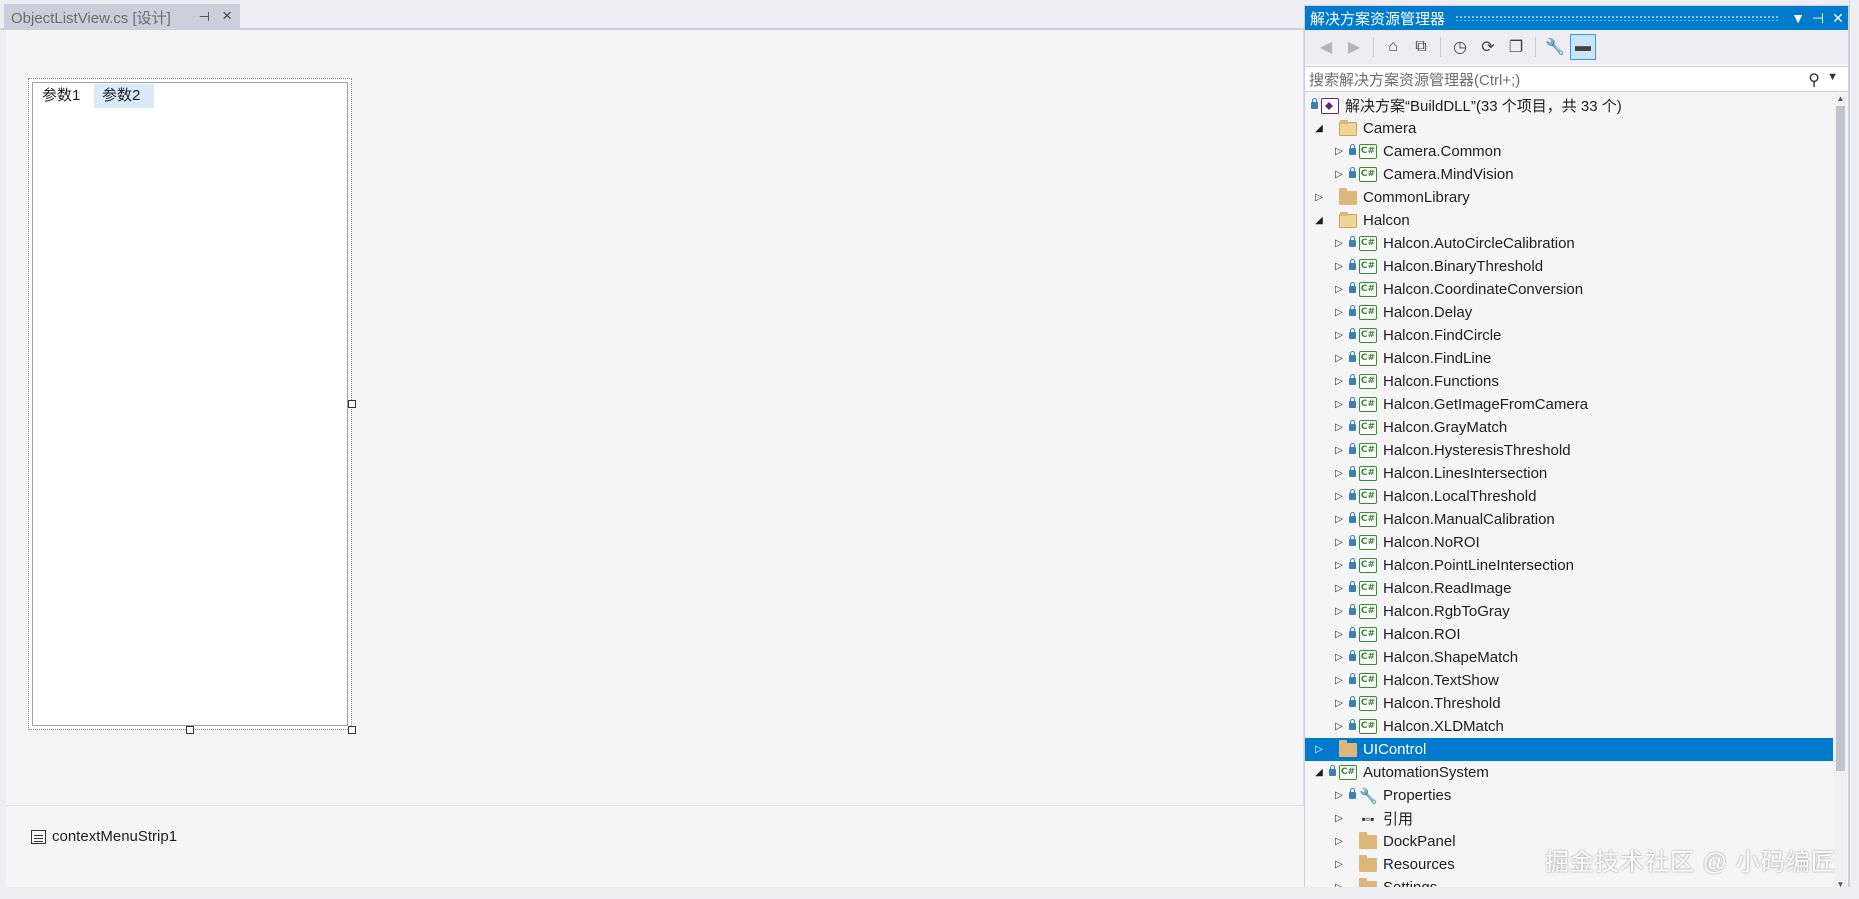 The image size is (1859, 899). Describe the element at coordinates (1854, 449) in the screenshot. I see `collapsed-side-panels` at that location.